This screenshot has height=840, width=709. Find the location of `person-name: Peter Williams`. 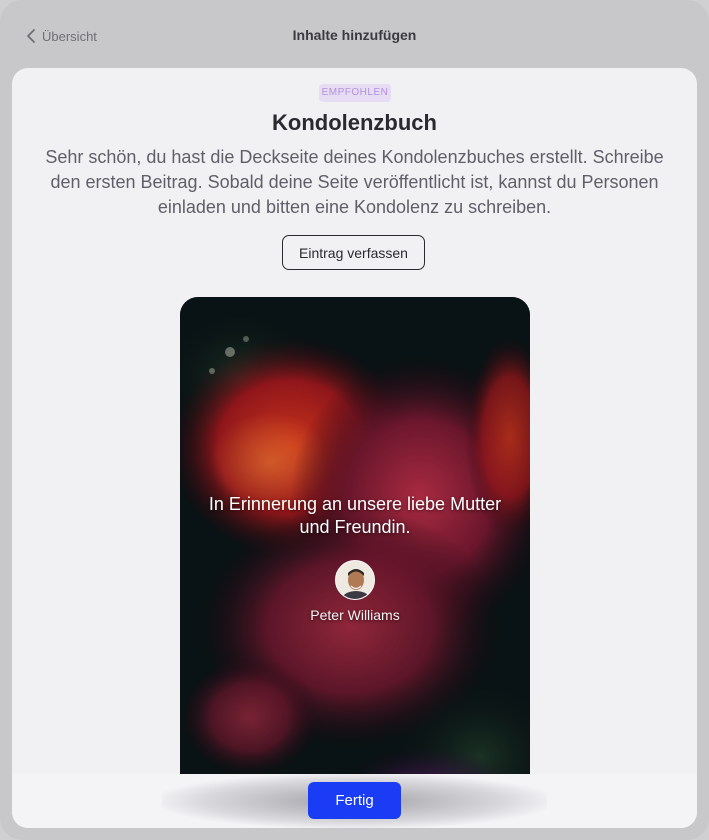

person-name: Peter Williams is located at coordinates (355, 615).